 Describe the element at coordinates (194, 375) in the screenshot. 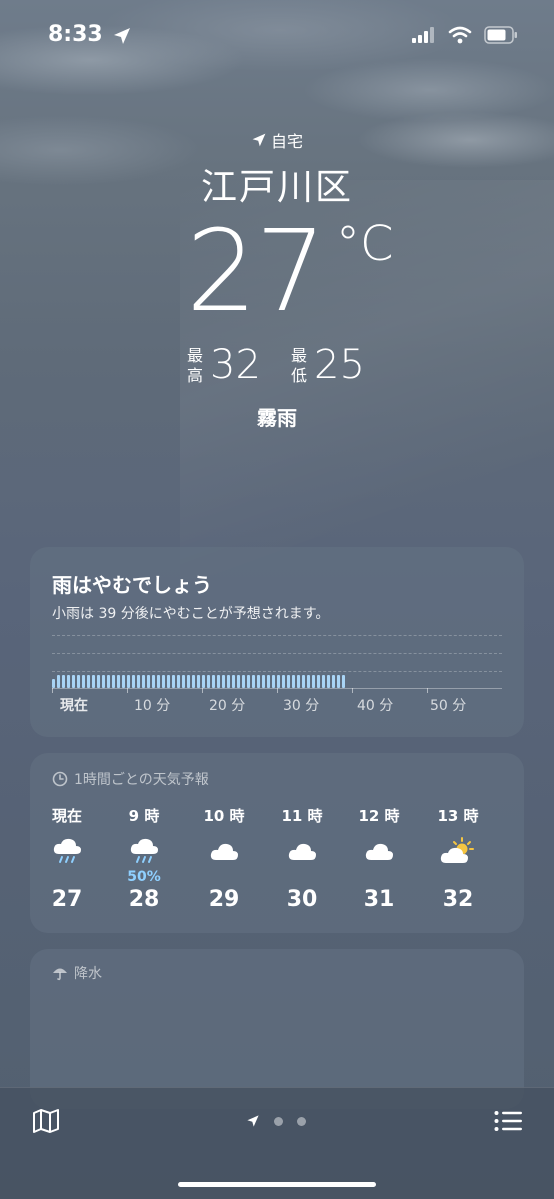

I see `high-label-bottom: 高` at that location.